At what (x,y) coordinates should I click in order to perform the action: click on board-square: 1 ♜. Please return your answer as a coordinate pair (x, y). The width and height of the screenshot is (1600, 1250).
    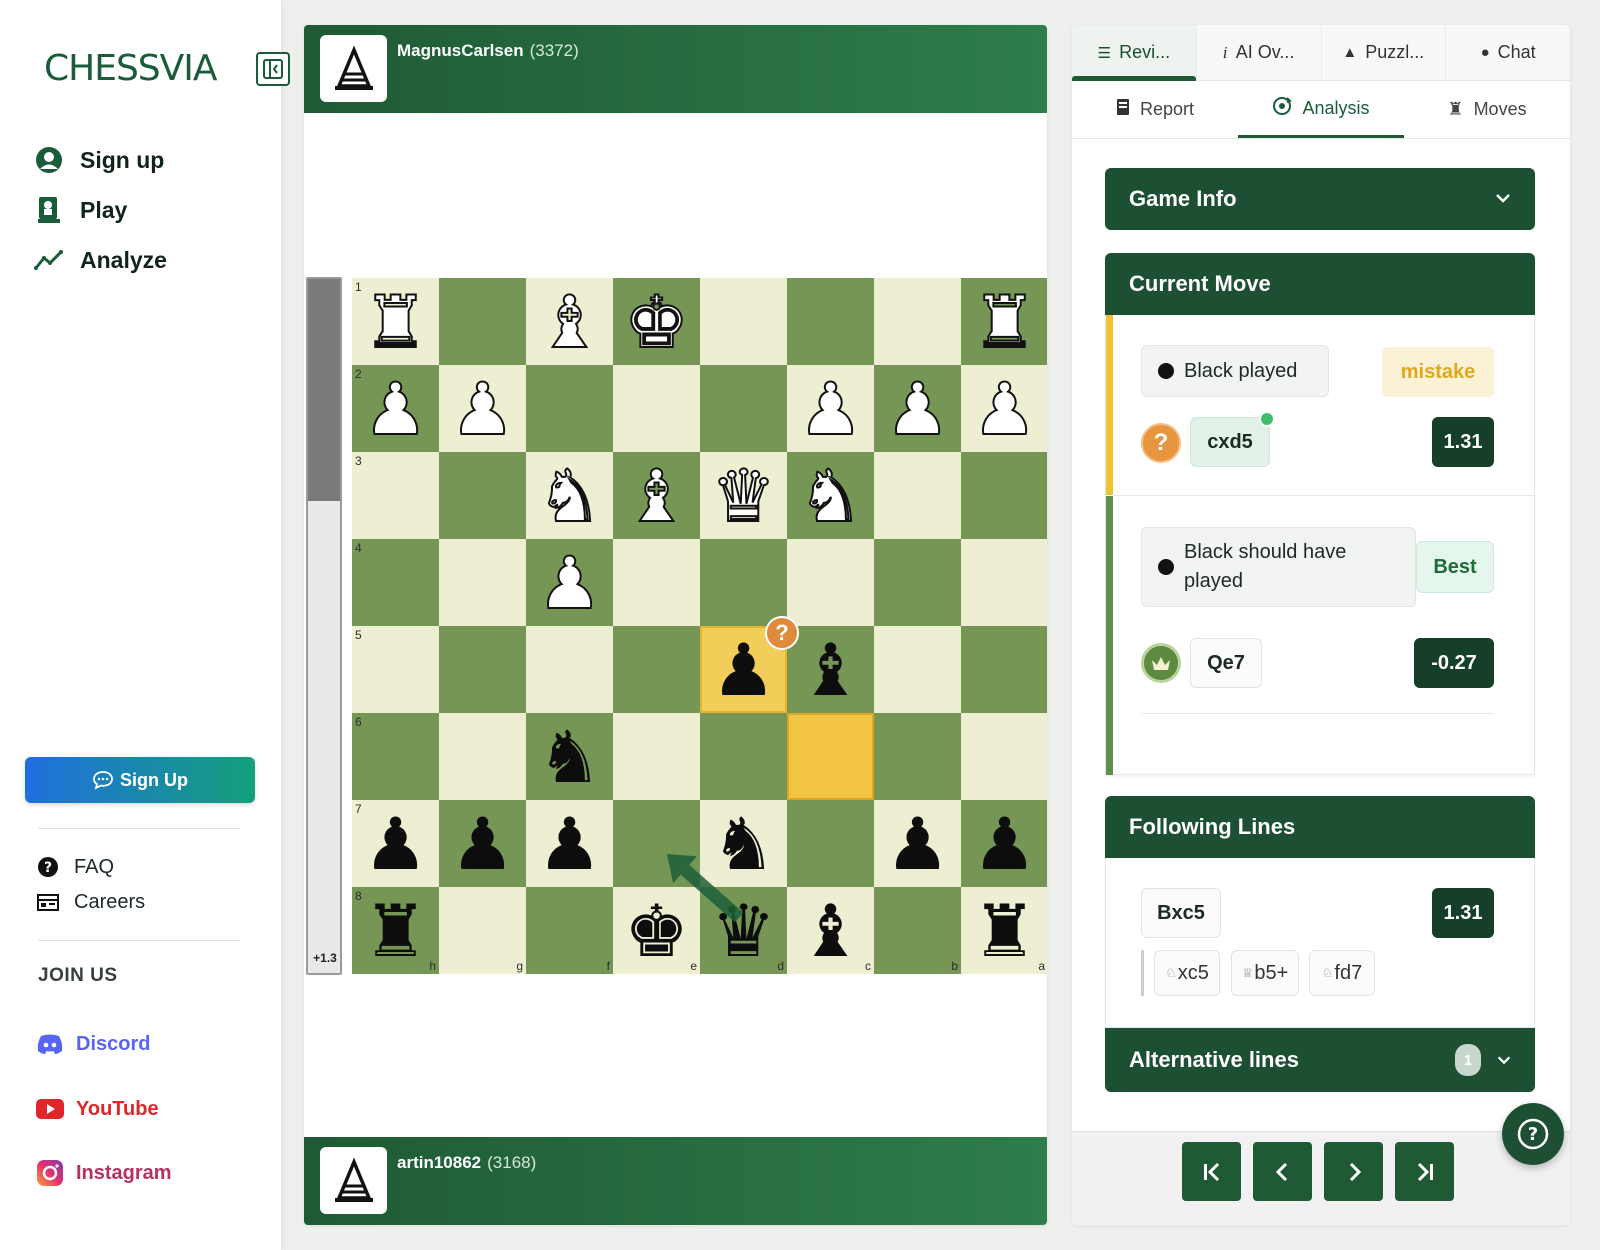
    Looking at the image, I should click on (395, 321).